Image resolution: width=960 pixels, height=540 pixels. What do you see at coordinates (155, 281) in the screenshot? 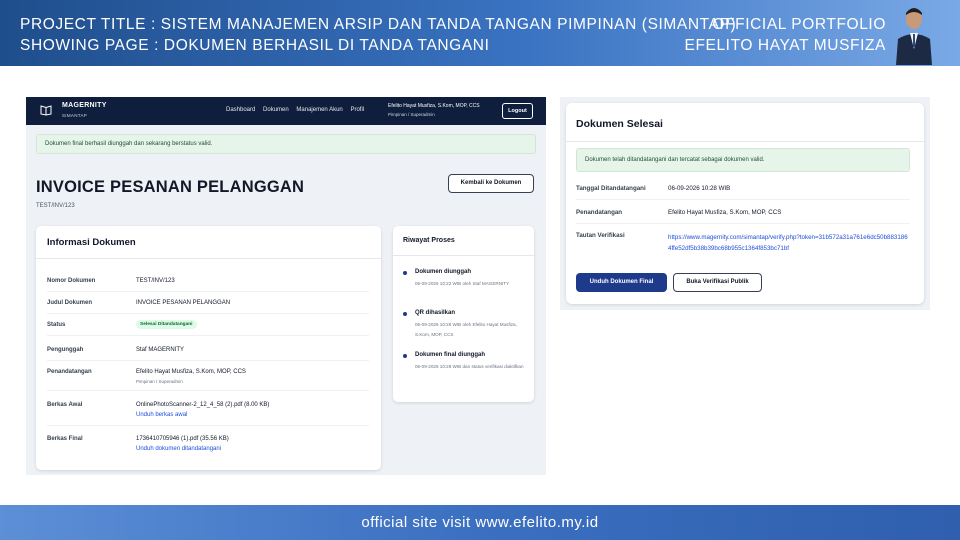
I see `value-nomor: TEST/INV/123` at bounding box center [155, 281].